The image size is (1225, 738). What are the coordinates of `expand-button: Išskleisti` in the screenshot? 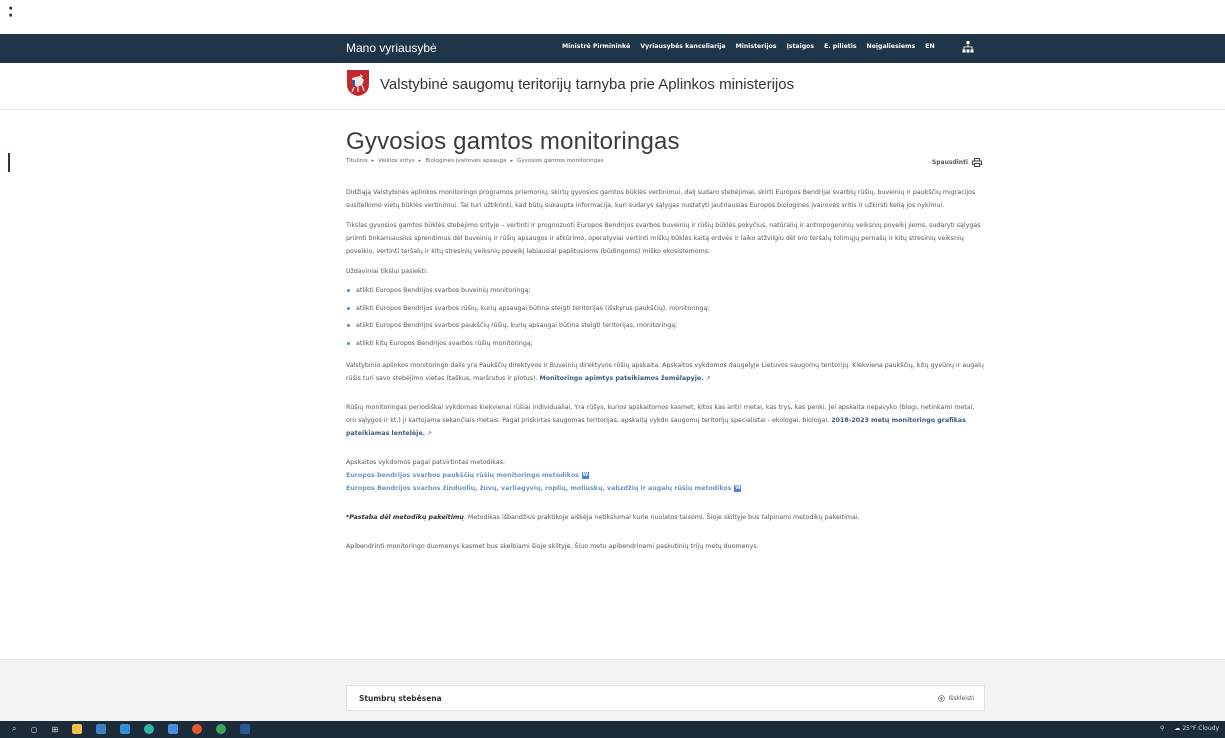 It's located at (956, 698).